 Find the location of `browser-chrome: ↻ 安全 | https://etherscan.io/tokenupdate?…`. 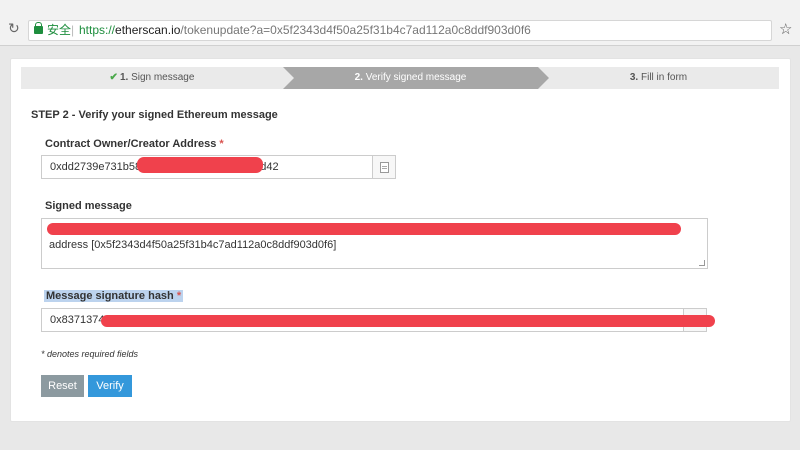

browser-chrome: ↻ 安全 | https://etherscan.io/tokenupdate?… is located at coordinates (400, 23).